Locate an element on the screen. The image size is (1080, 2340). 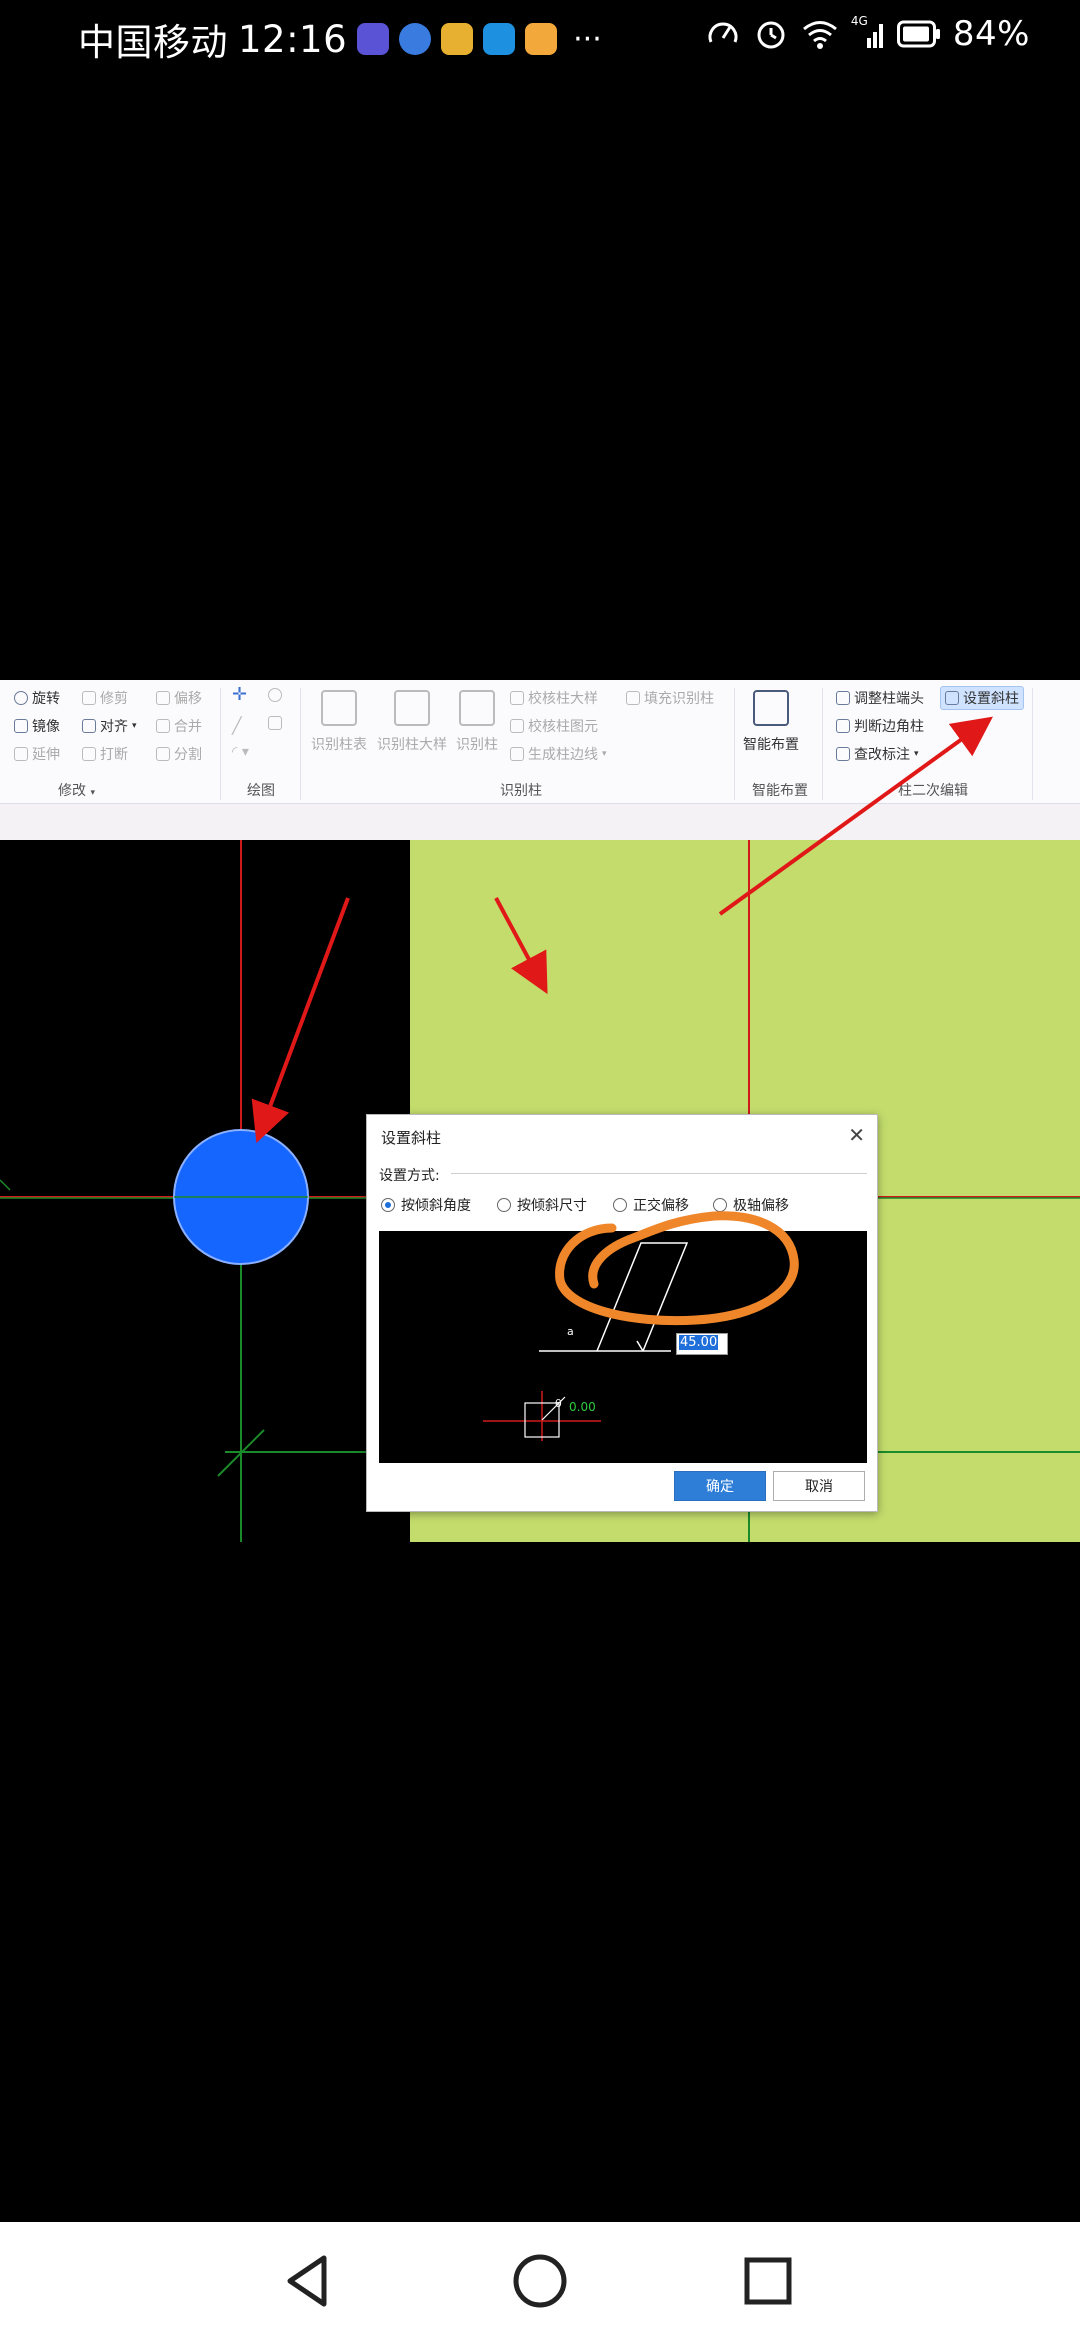
check-column-detail-label: 校核柱大样 is located at coordinates (563, 699).